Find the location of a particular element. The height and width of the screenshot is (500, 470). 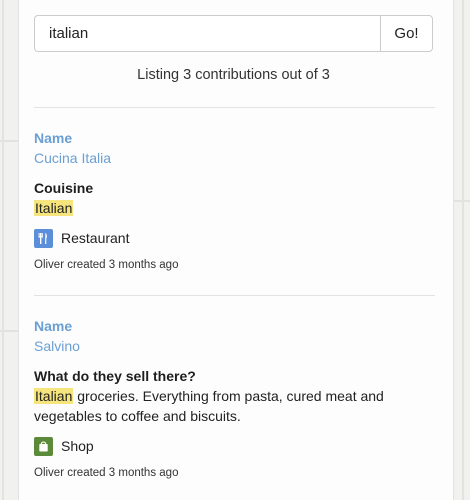

listing-count-text: Listing 3 contributions out of 3 is located at coordinates (233, 75).